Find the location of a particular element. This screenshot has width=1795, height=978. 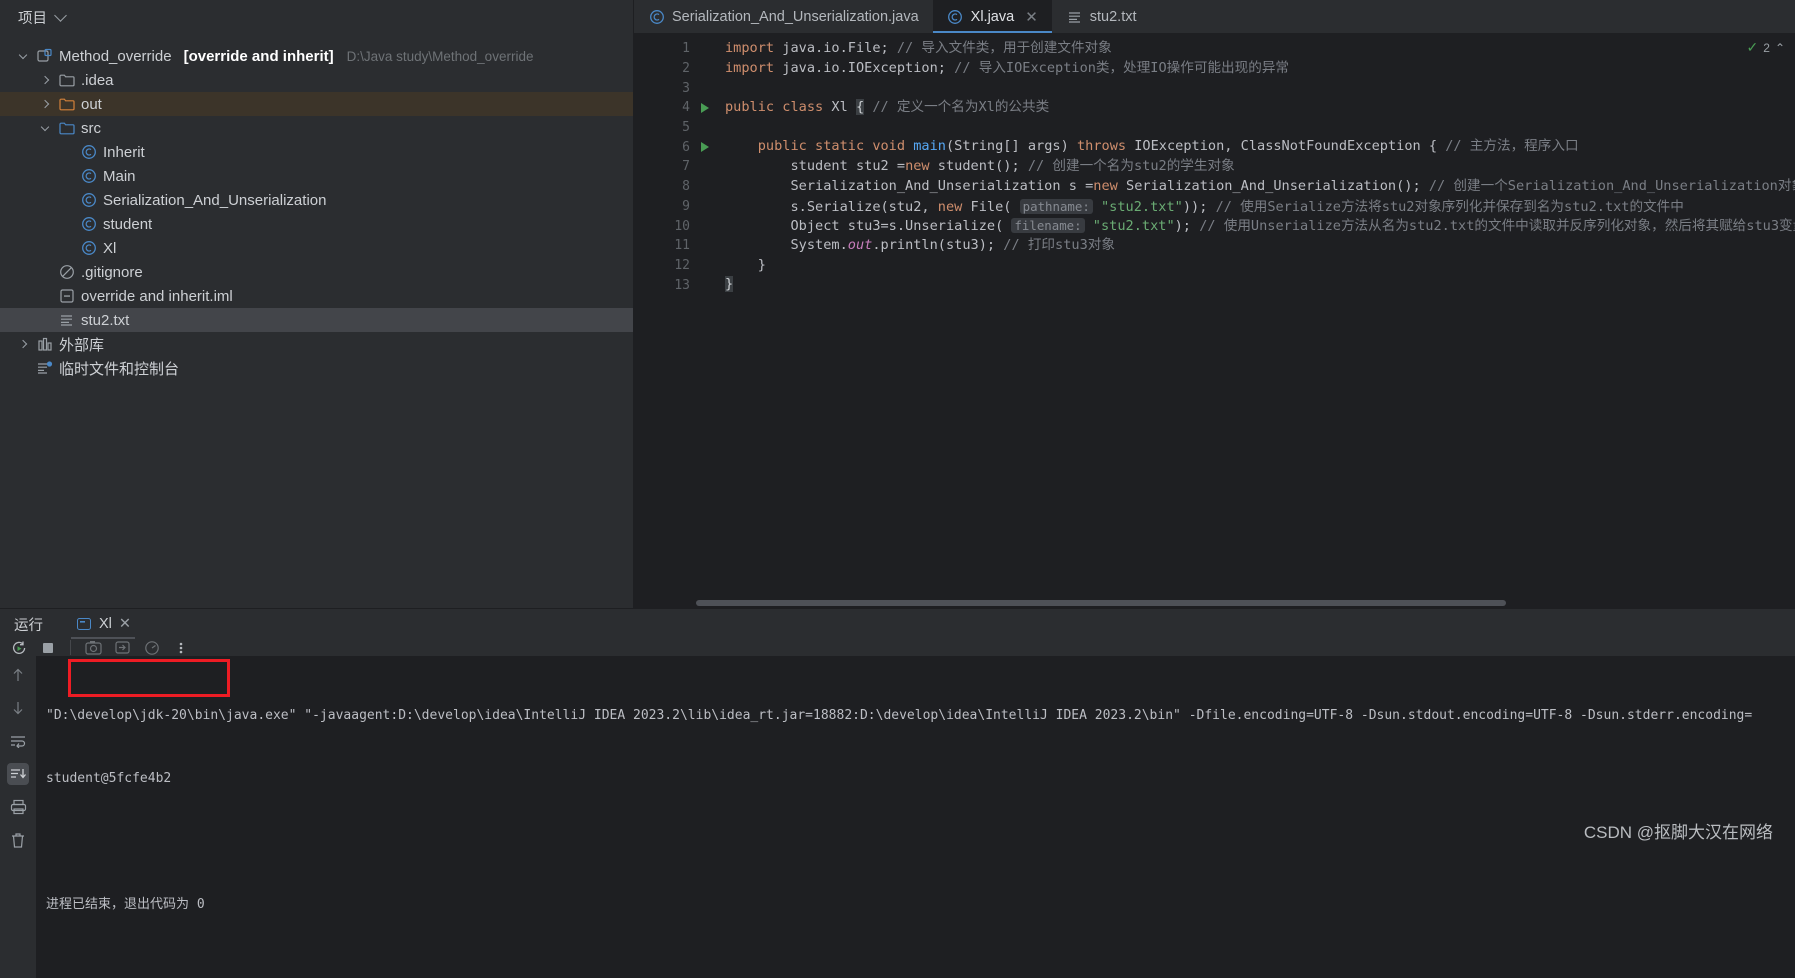

toolbar-separator is located at coordinates (70, 647).